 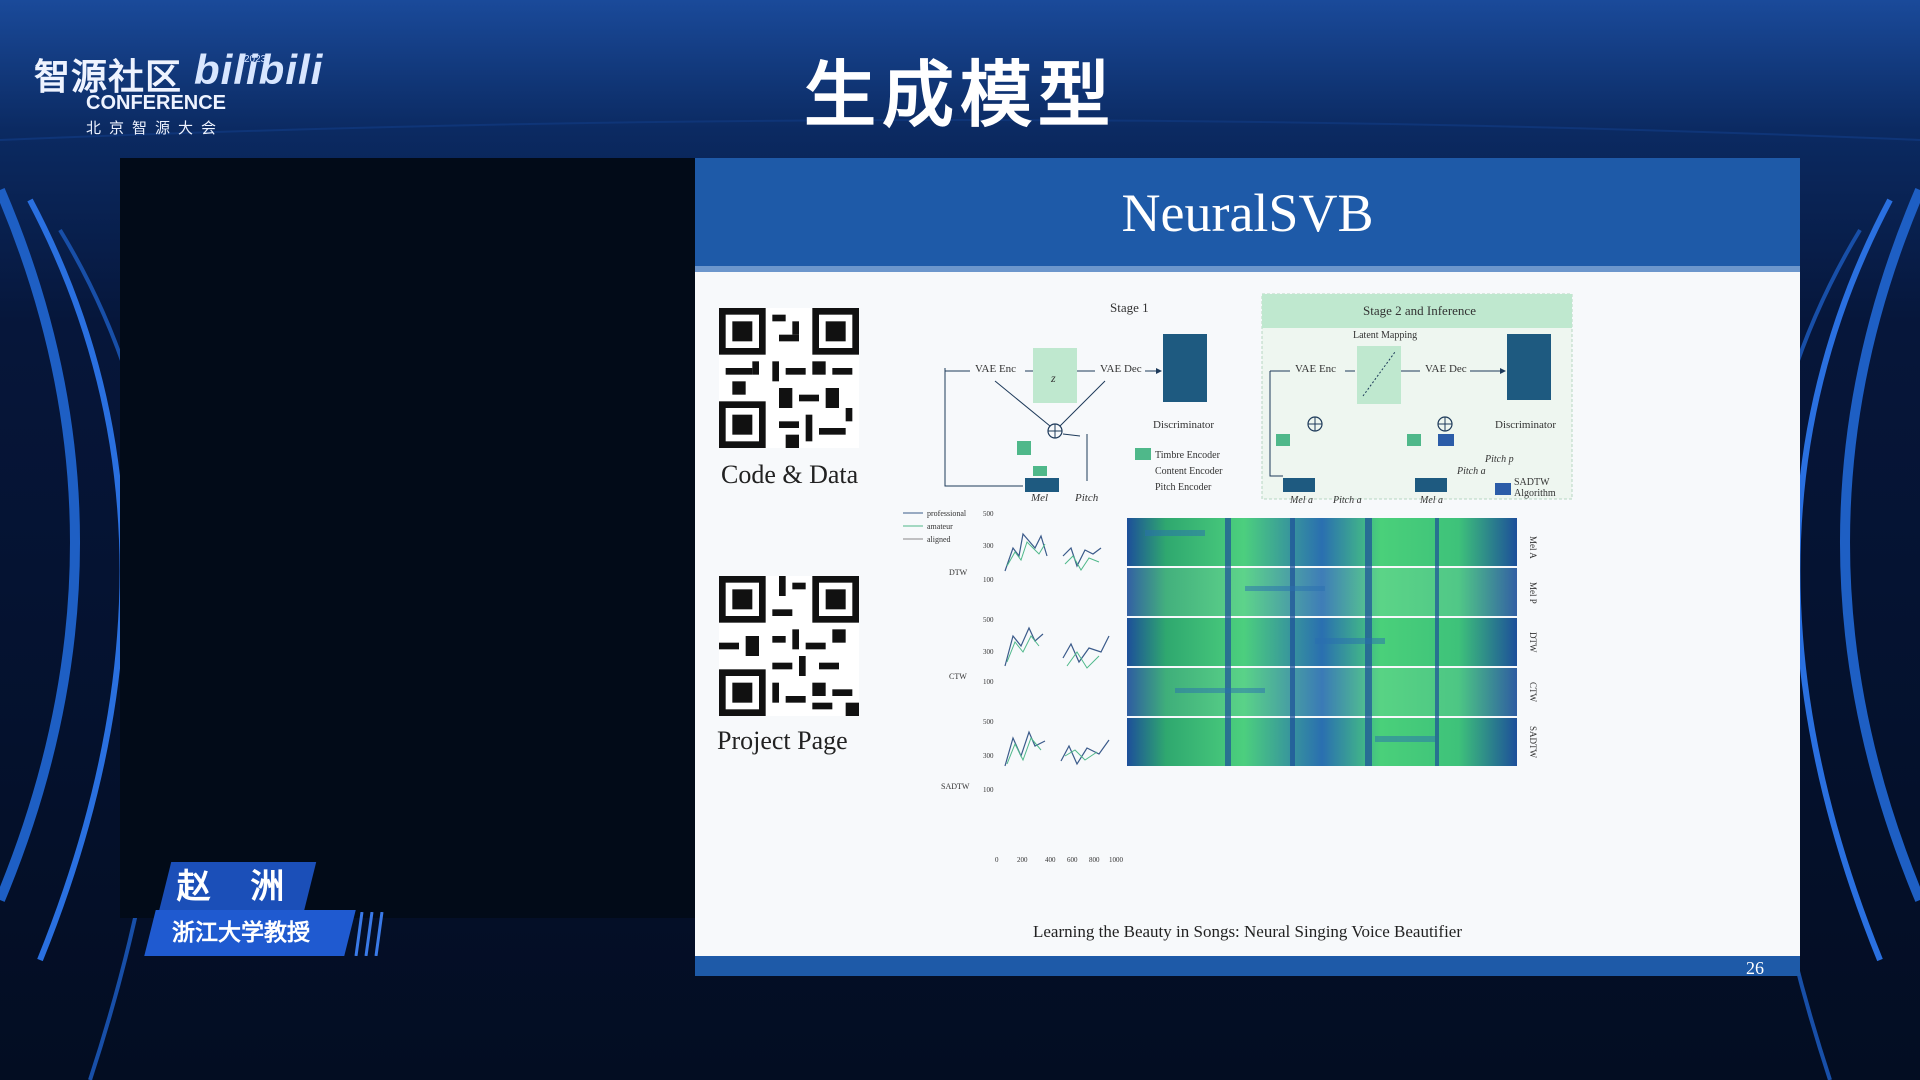 I want to click on decorative-stripes, so click(x=369, y=934).